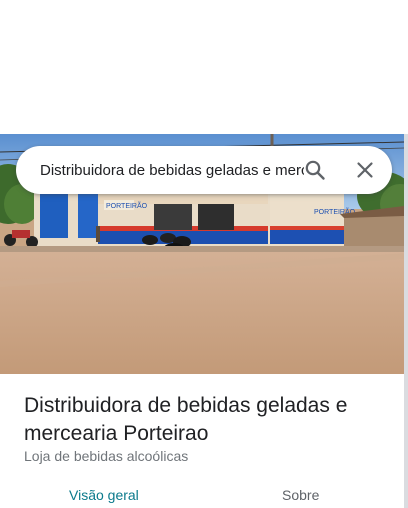 This screenshot has width=408, height=508. I want to click on search-icon, so click(315, 170).